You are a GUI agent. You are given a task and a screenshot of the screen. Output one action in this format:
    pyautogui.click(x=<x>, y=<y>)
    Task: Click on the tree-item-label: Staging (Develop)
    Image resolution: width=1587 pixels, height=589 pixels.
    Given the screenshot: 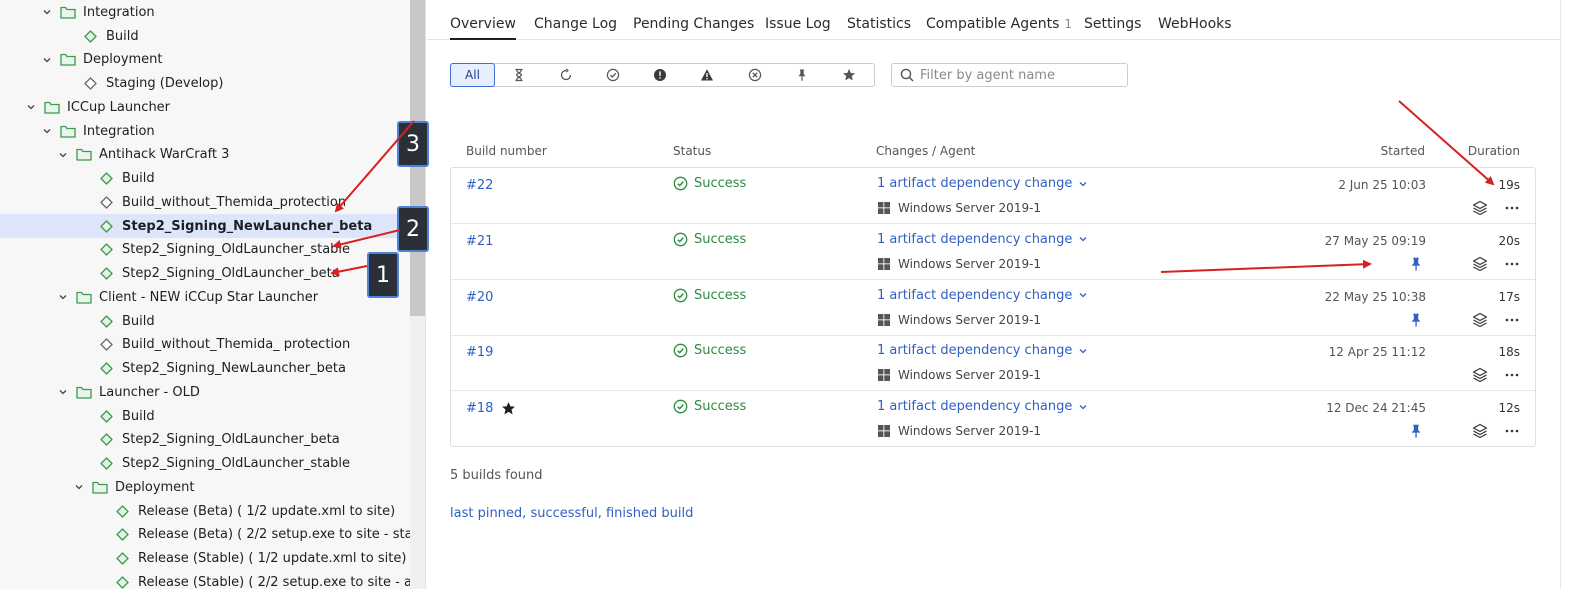 What is the action you would take?
    pyautogui.click(x=165, y=84)
    